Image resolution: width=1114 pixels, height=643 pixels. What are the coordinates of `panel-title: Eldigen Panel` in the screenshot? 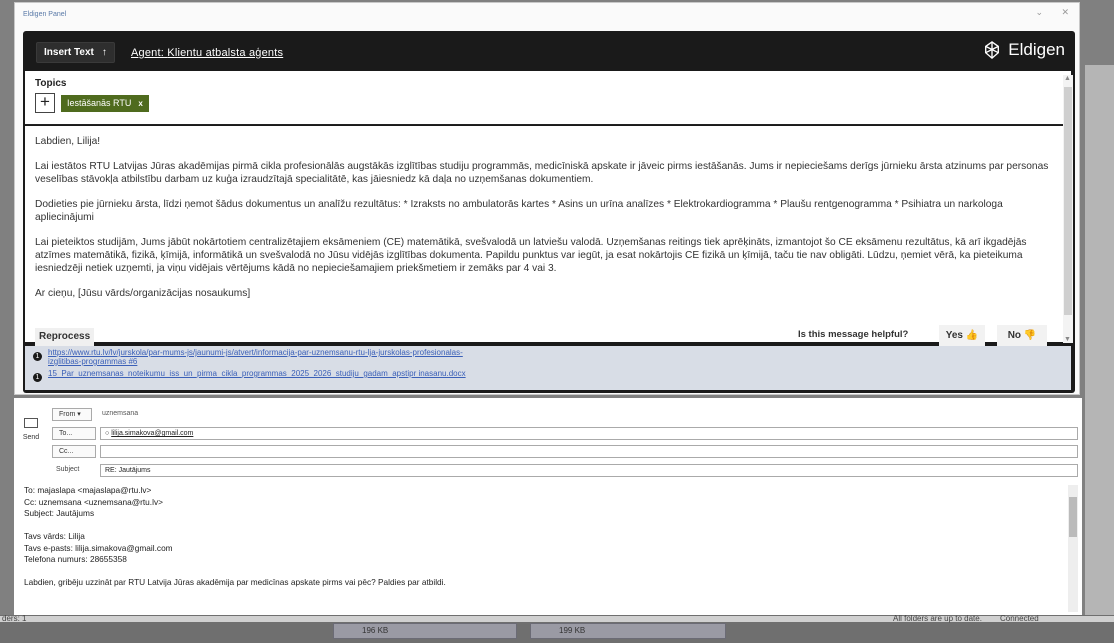 It's located at (45, 14).